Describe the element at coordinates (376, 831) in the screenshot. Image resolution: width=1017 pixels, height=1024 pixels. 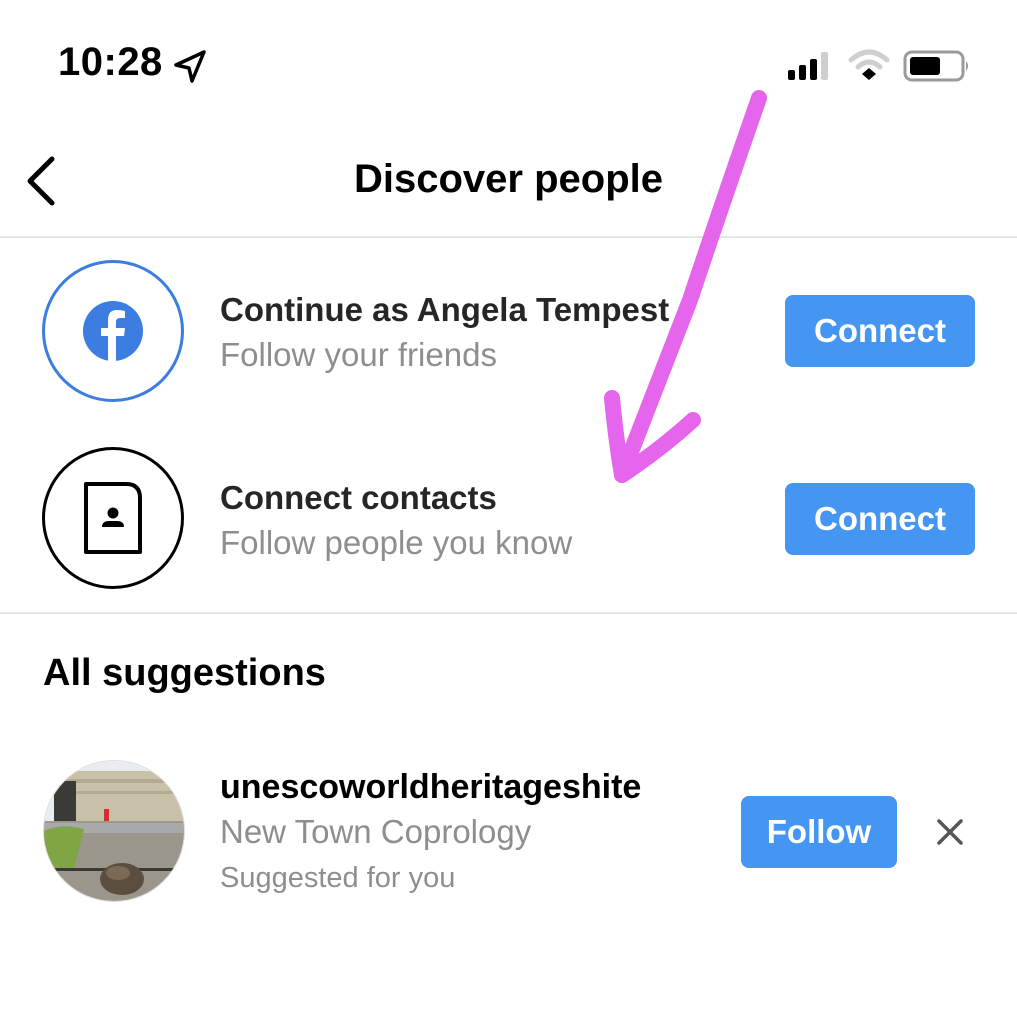
I see `suggestion-full-name: New Town Coprology` at that location.